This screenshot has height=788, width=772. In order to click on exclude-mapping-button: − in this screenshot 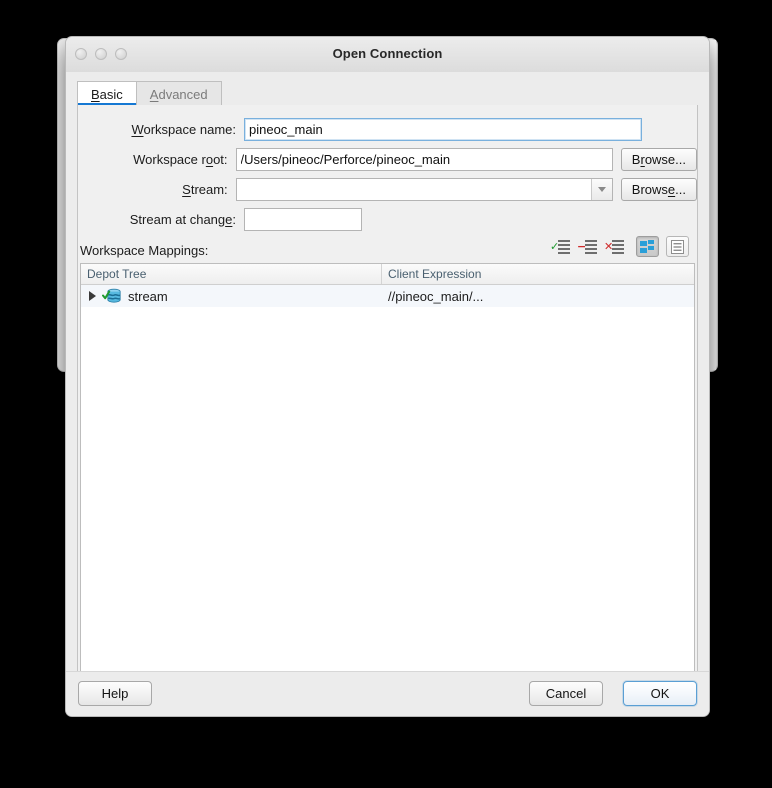, I will do `click(587, 247)`.